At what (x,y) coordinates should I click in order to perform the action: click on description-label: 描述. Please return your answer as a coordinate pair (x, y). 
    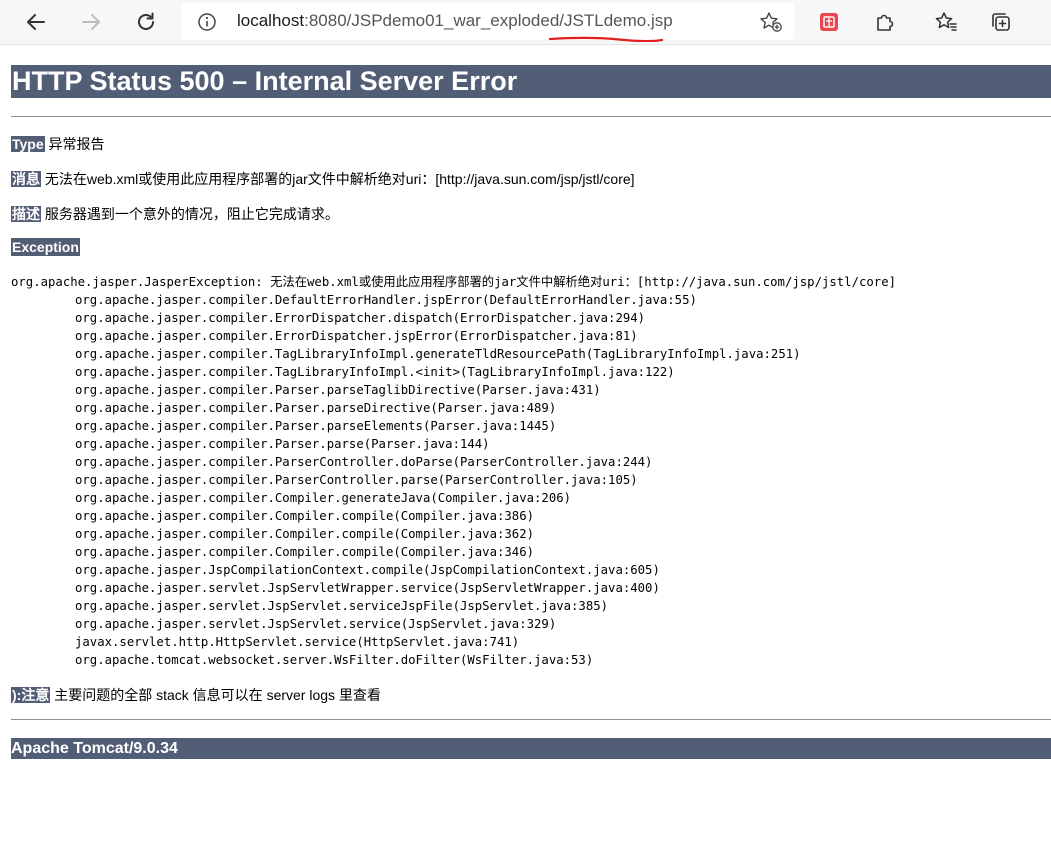
    Looking at the image, I should click on (26, 214).